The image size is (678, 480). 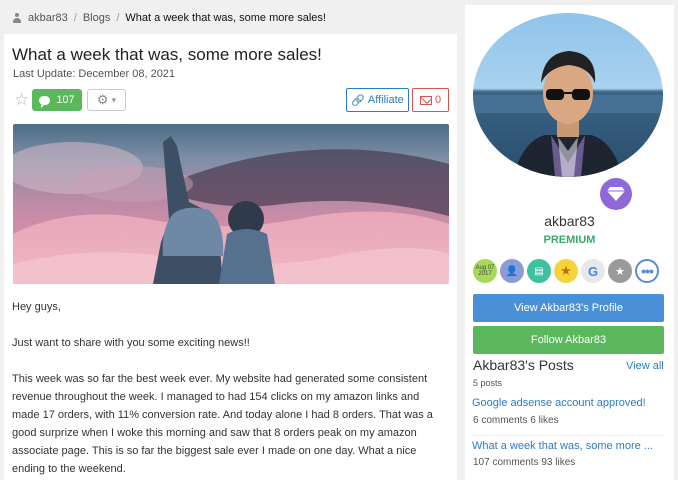 What do you see at coordinates (102, 99) in the screenshot?
I see `gear-icon: ⚙` at bounding box center [102, 99].